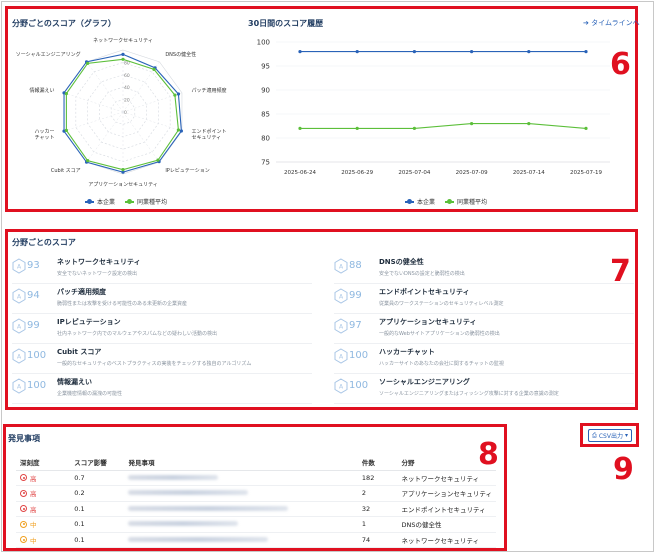  I want to click on category-description: 一般的なセキュリティのベストプラクティスの実装をチェックする独自のアルゴリズム, so click(154, 364).